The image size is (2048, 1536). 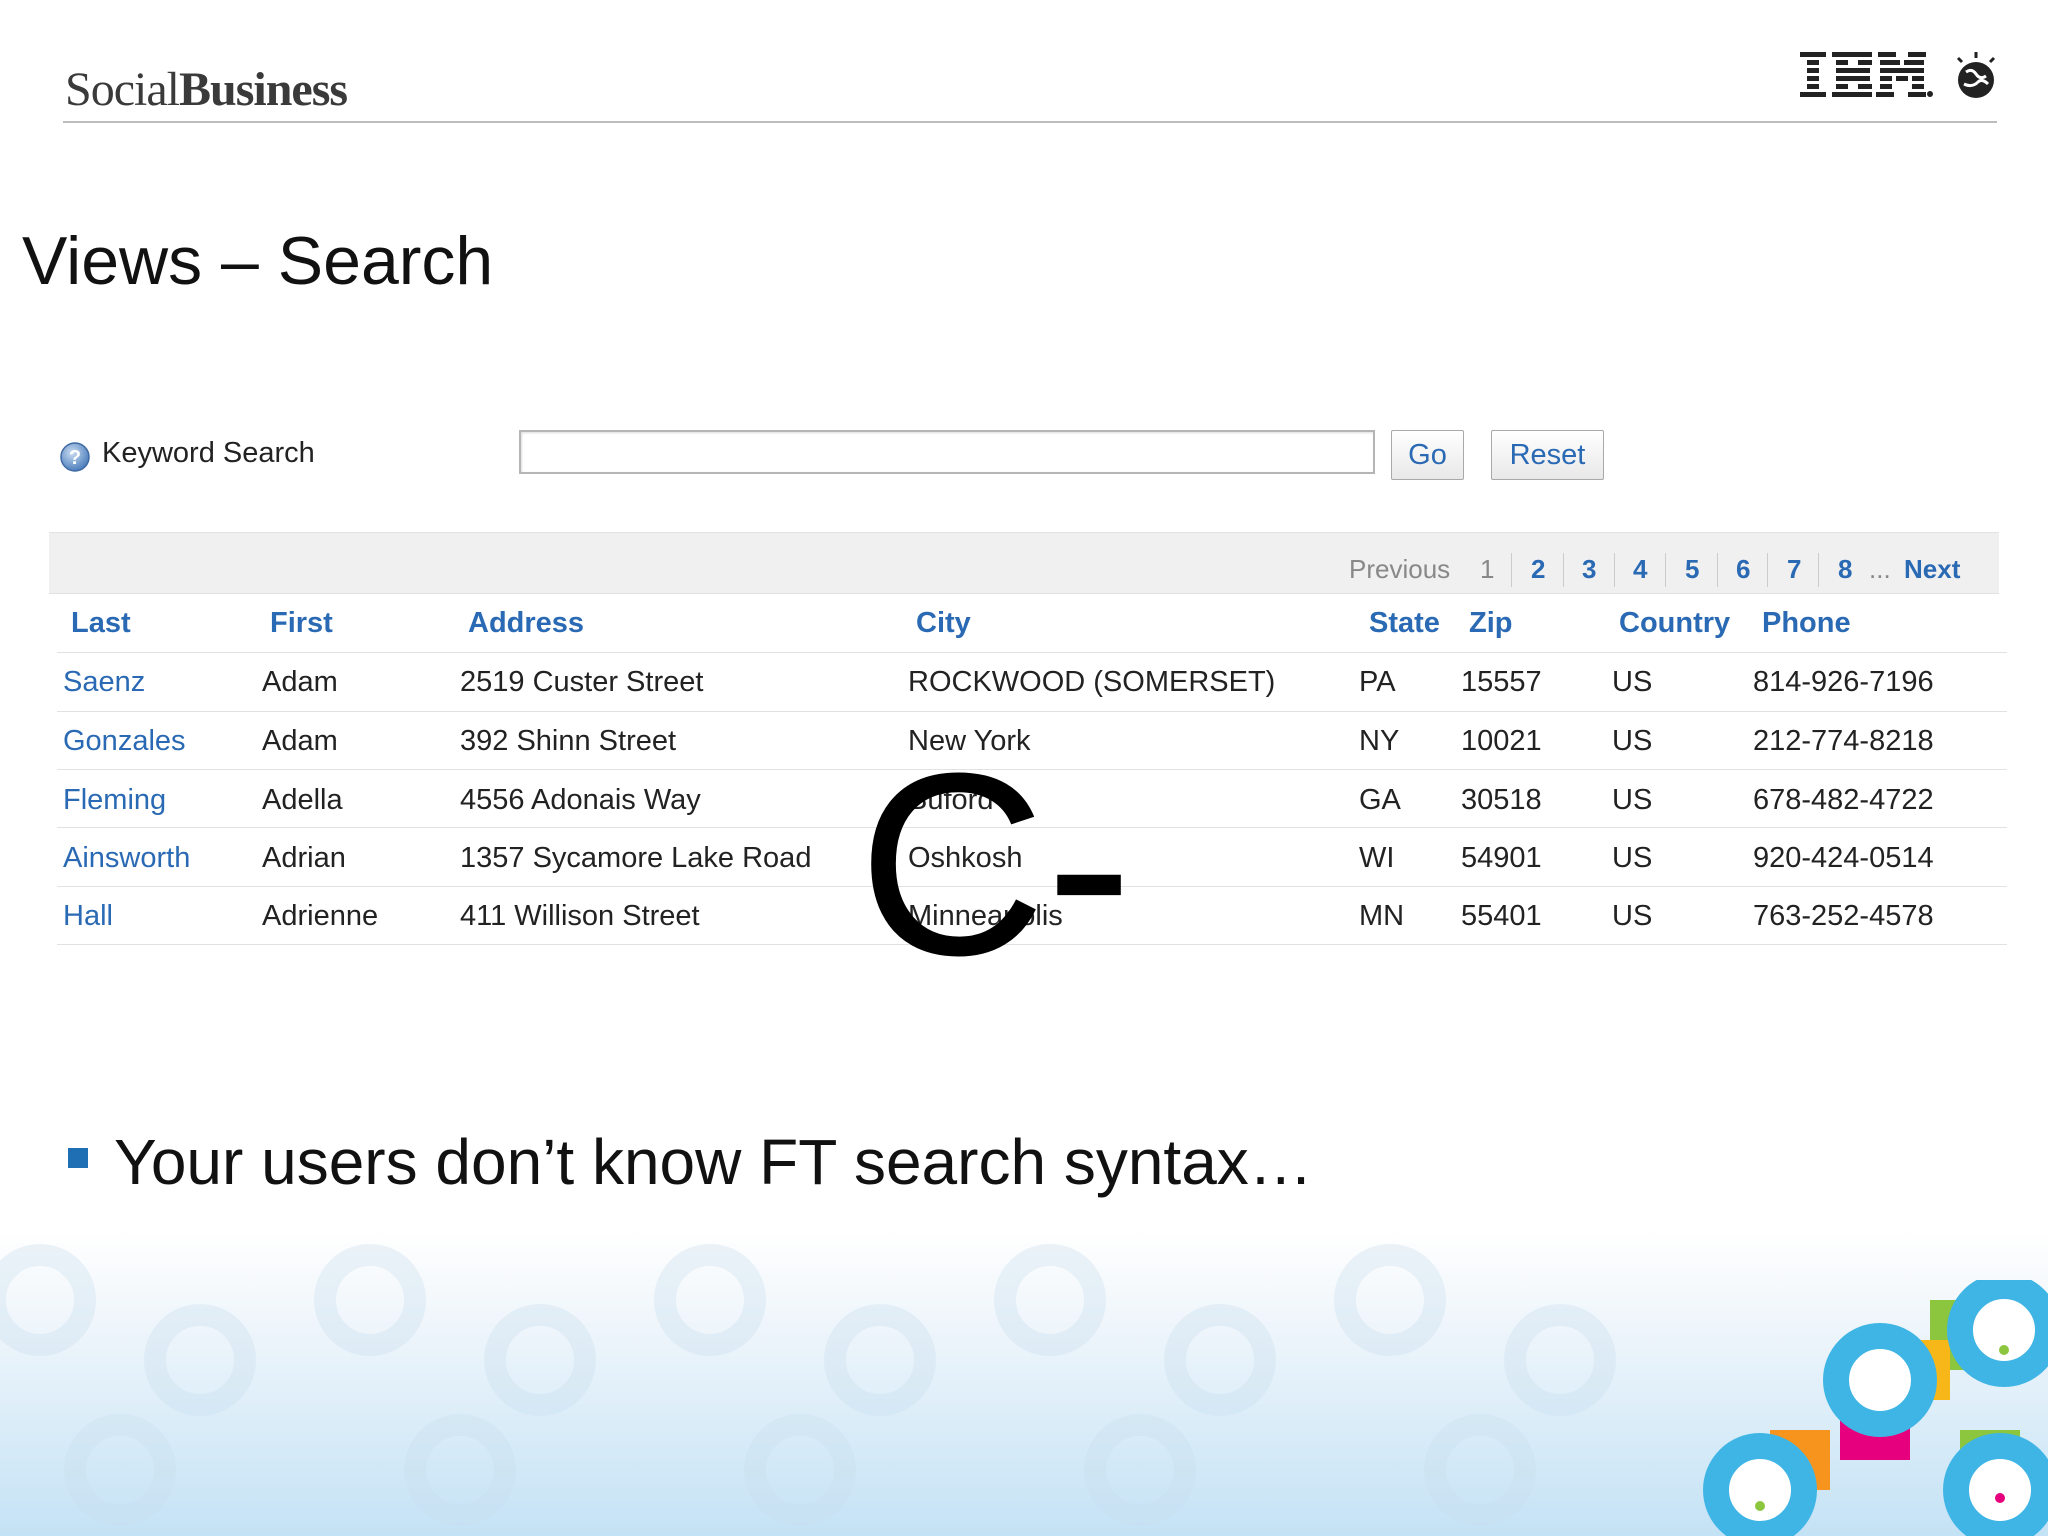 I want to click on cell-phone: 678-482-4722, so click(x=1843, y=800).